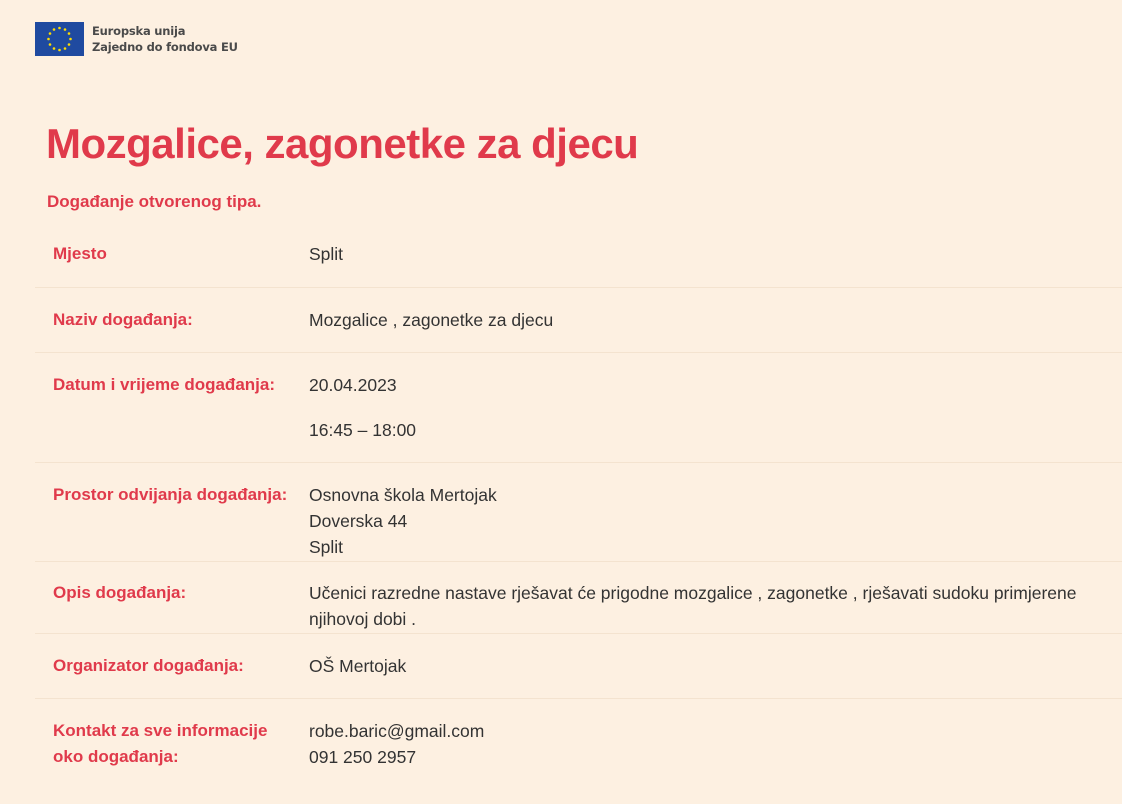 This screenshot has height=804, width=1122. Describe the element at coordinates (715, 675) in the screenshot. I see `detail-value: OŠ Mertojak` at that location.